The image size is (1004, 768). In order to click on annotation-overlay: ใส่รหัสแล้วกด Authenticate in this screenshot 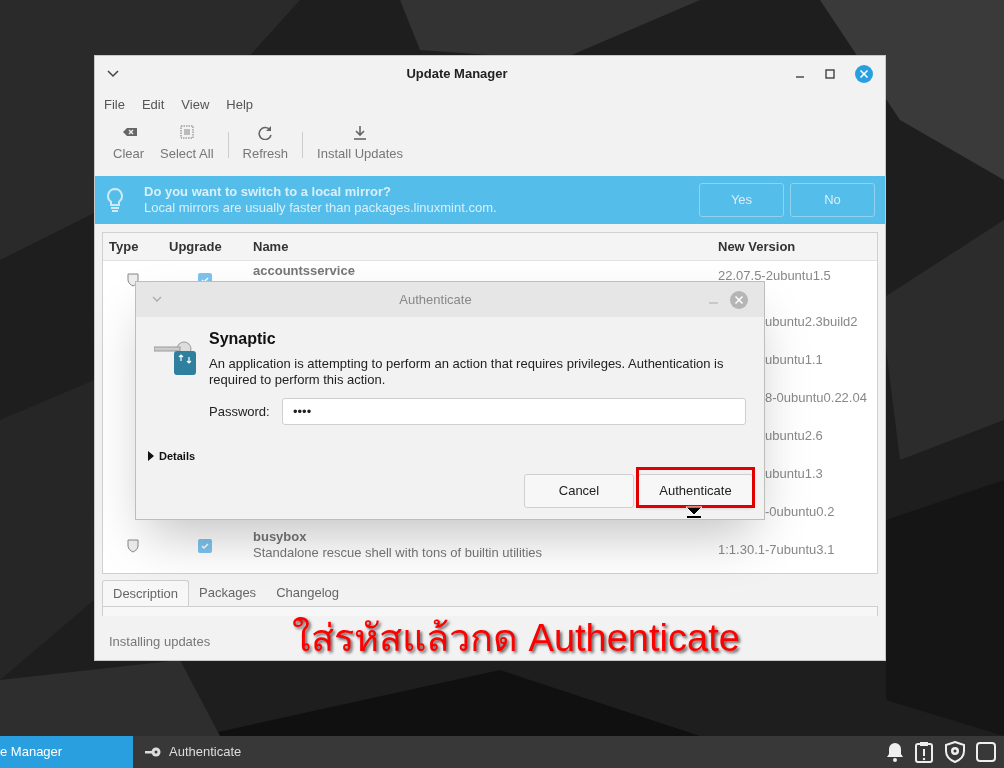, I will do `click(516, 638)`.